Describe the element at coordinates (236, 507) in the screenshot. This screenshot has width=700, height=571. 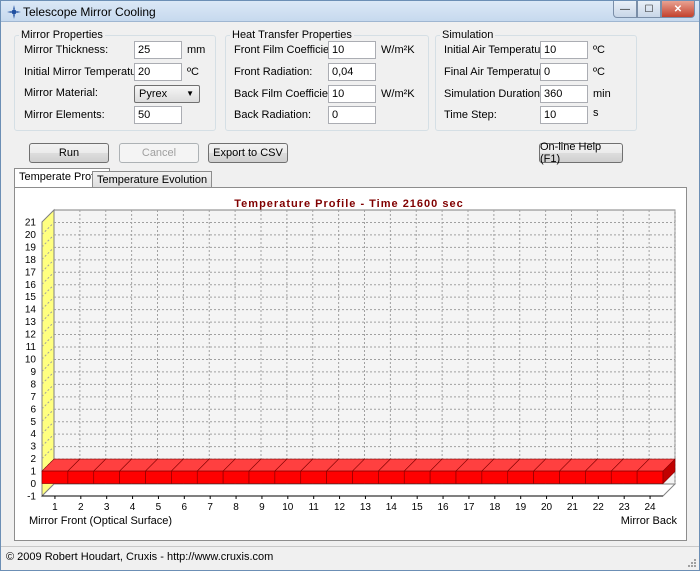
I see `x-tick-label: 8` at that location.